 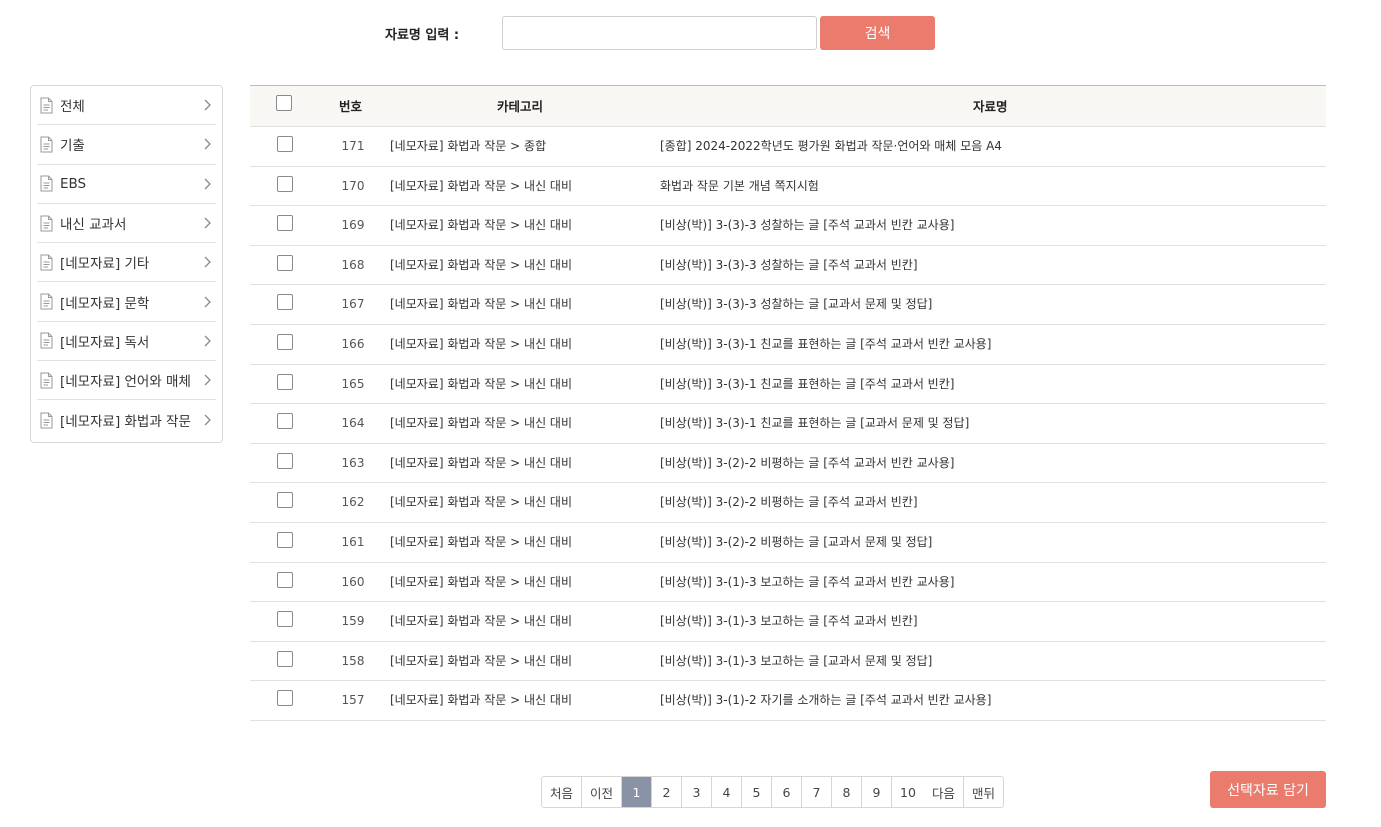 I want to click on page-next-button: 다음, so click(x=943, y=792).